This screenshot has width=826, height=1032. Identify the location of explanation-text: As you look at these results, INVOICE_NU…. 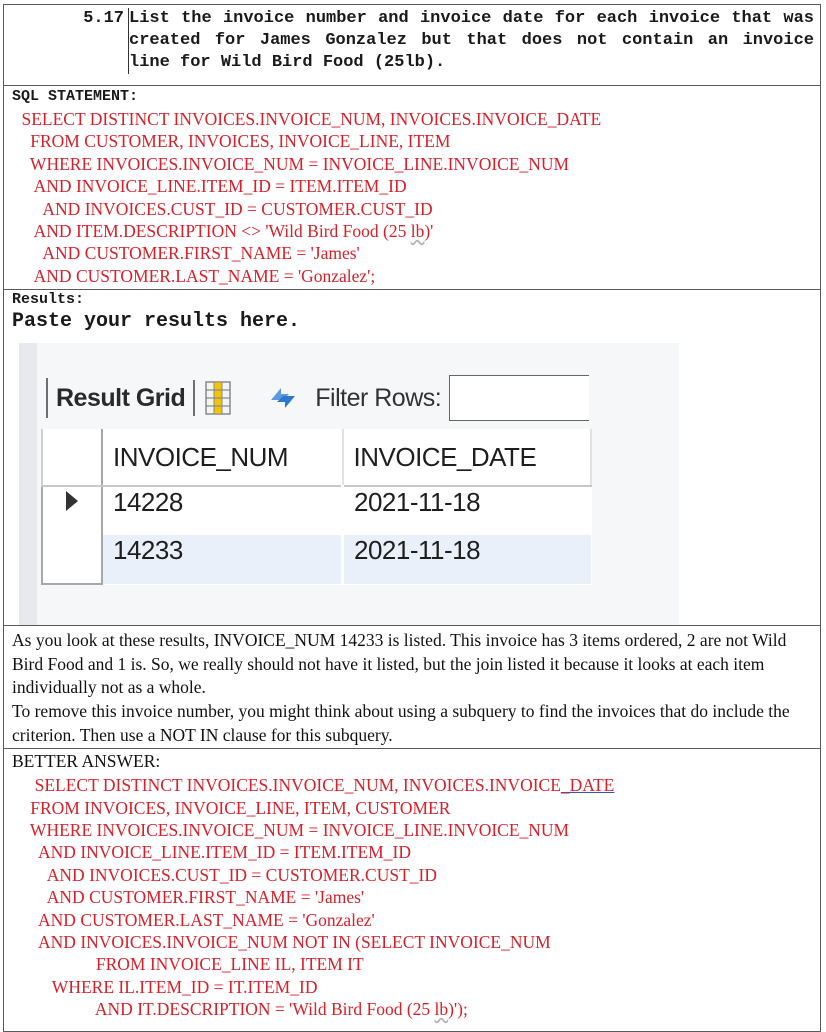
(412, 687).